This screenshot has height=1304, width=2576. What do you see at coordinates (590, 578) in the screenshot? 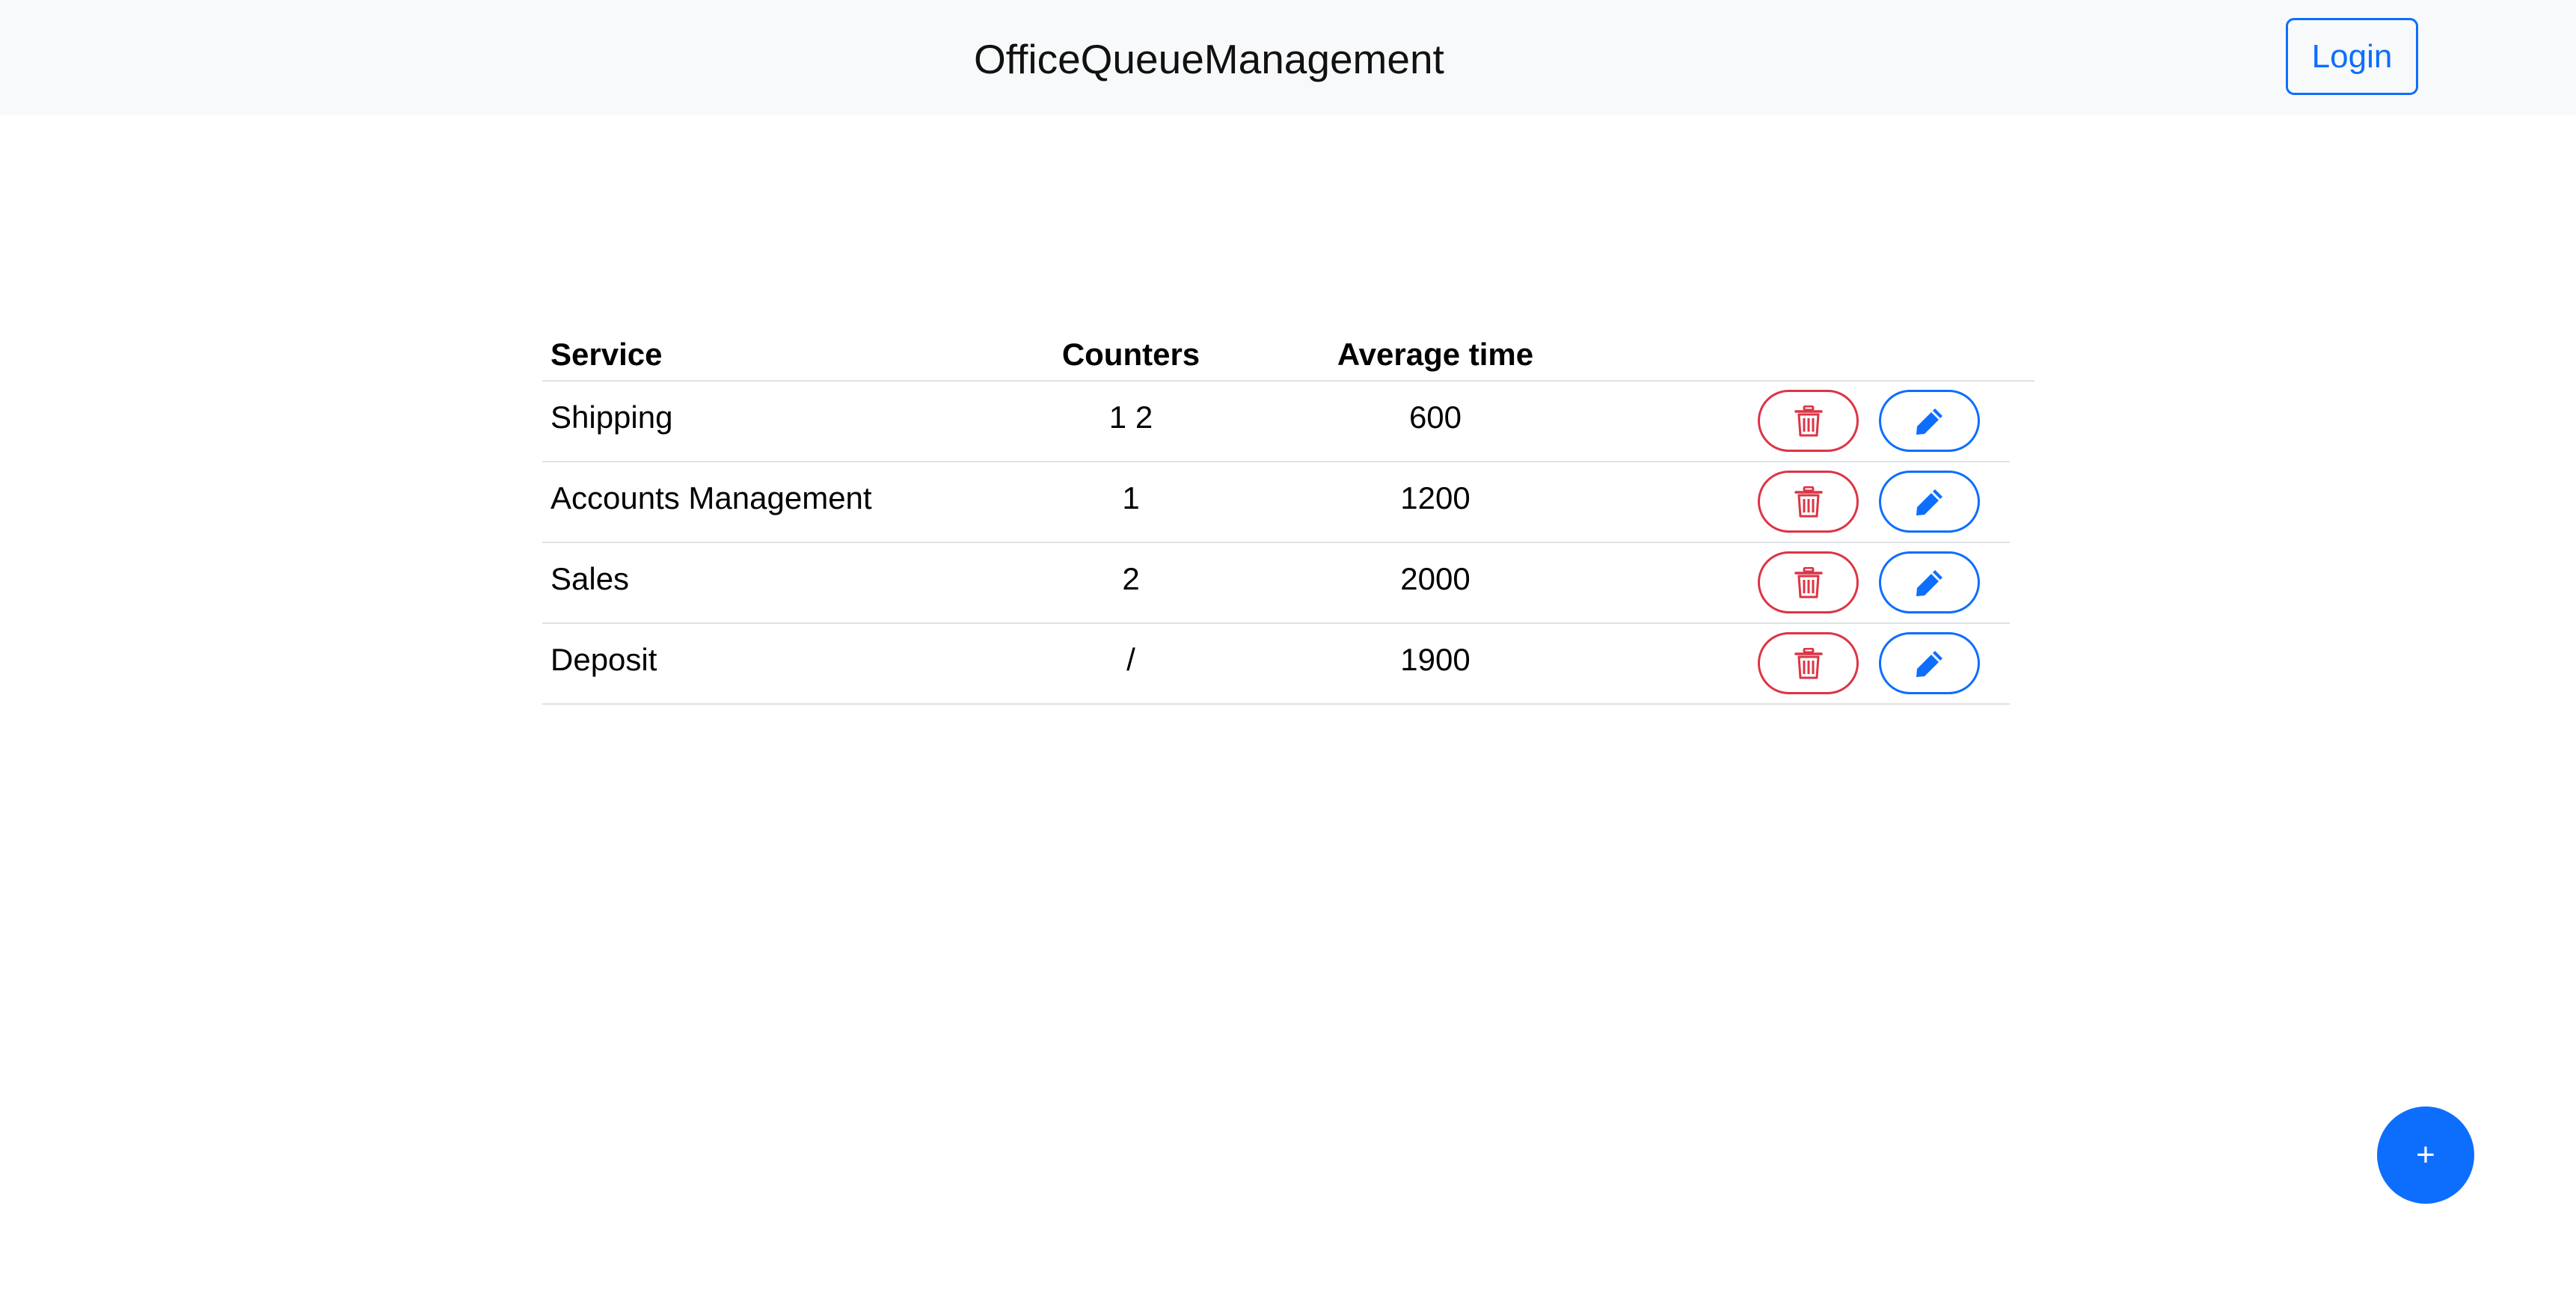
I see `service-name: Sales` at bounding box center [590, 578].